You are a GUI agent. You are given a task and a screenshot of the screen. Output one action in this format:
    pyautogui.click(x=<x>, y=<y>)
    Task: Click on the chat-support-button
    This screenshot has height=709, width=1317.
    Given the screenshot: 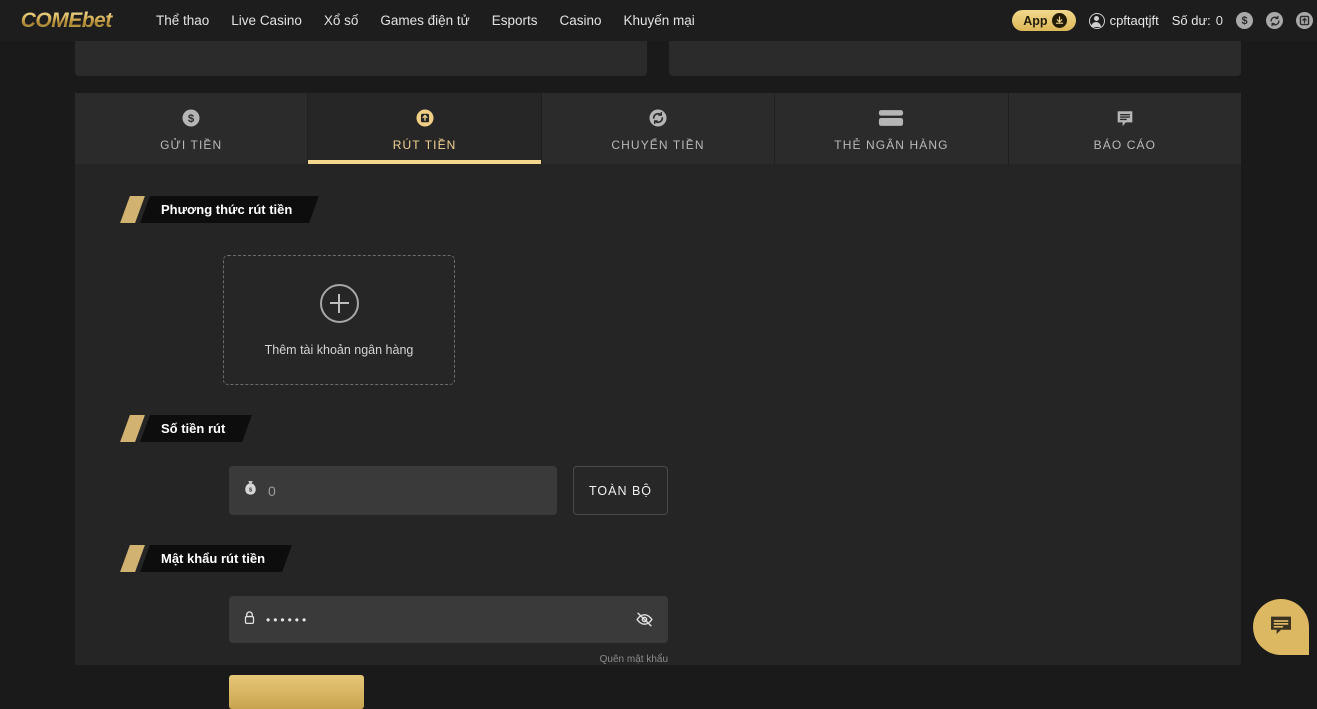 What is the action you would take?
    pyautogui.click(x=1281, y=627)
    